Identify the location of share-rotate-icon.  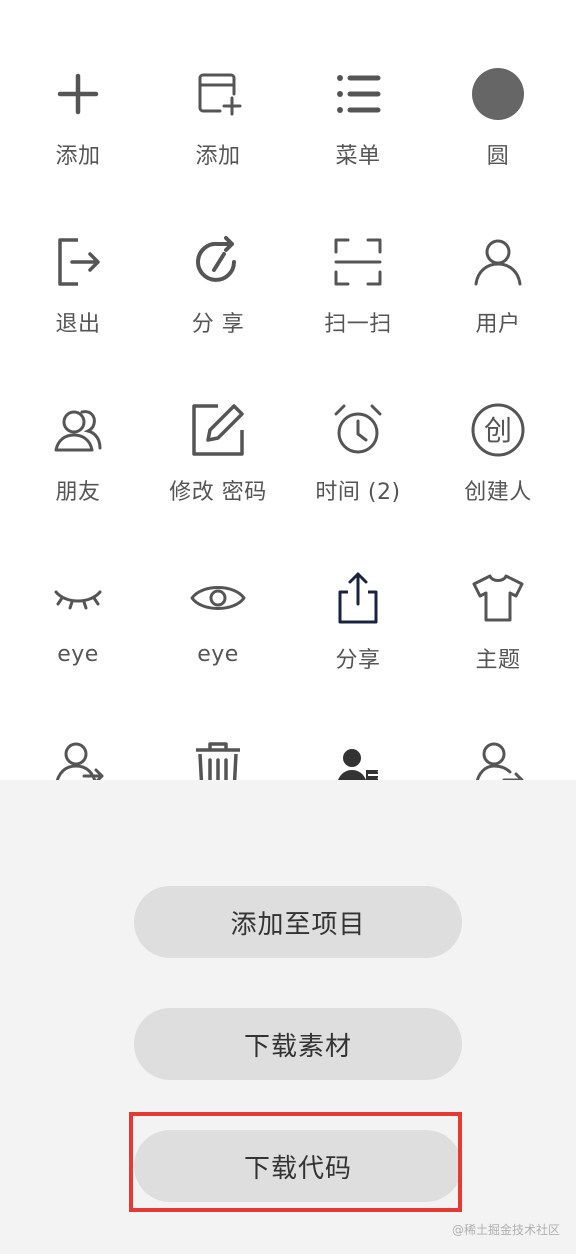
(218, 262).